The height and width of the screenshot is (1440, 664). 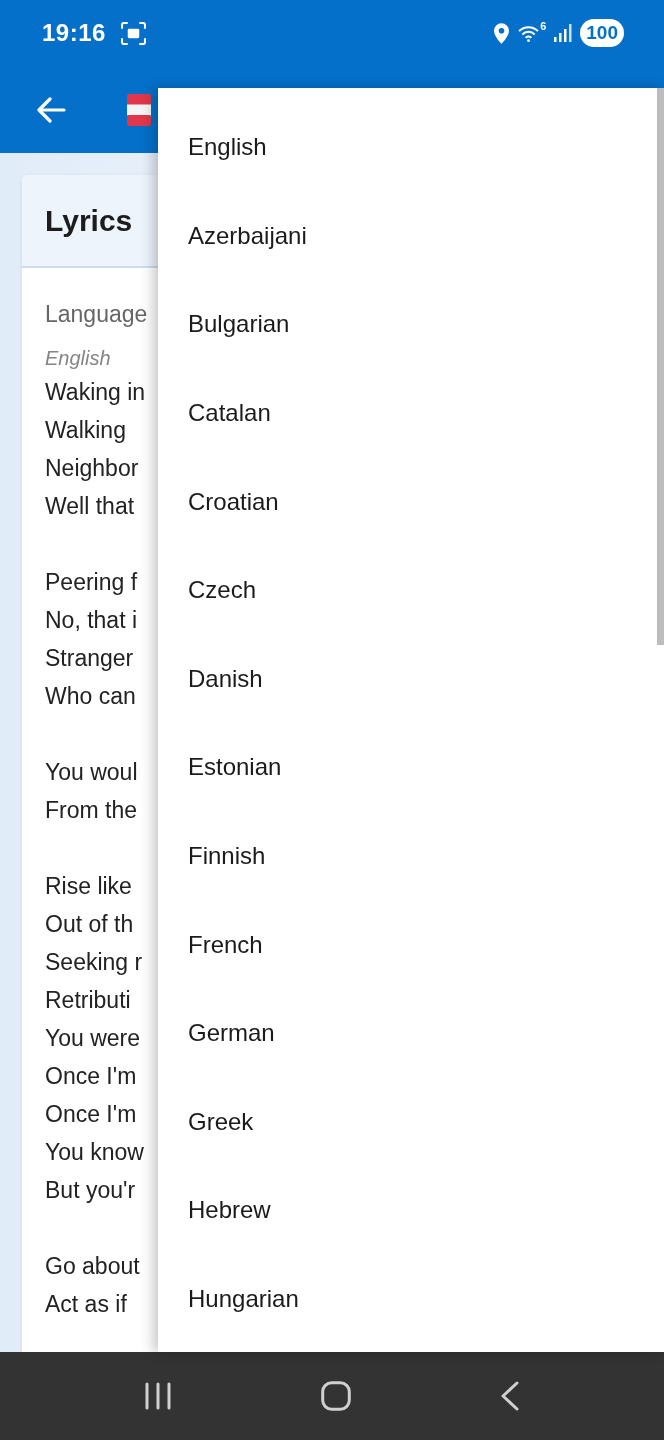 I want to click on card-title: Lyrics, so click(x=89, y=220).